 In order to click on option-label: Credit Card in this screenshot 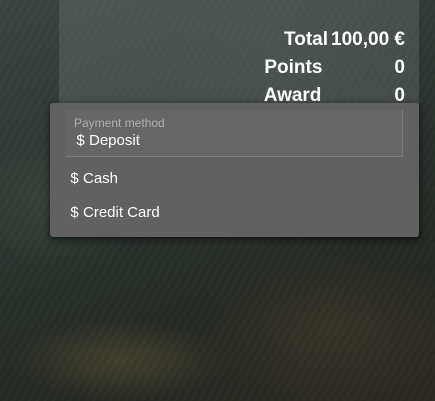, I will do `click(121, 212)`.